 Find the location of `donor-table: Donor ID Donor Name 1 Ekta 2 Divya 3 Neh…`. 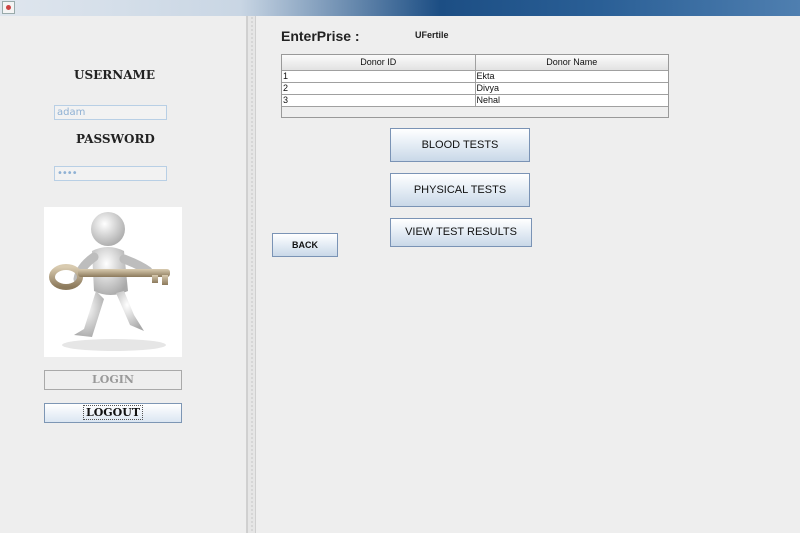

donor-table: Donor ID Donor Name 1 Ekta 2 Divya 3 Neh… is located at coordinates (475, 86).